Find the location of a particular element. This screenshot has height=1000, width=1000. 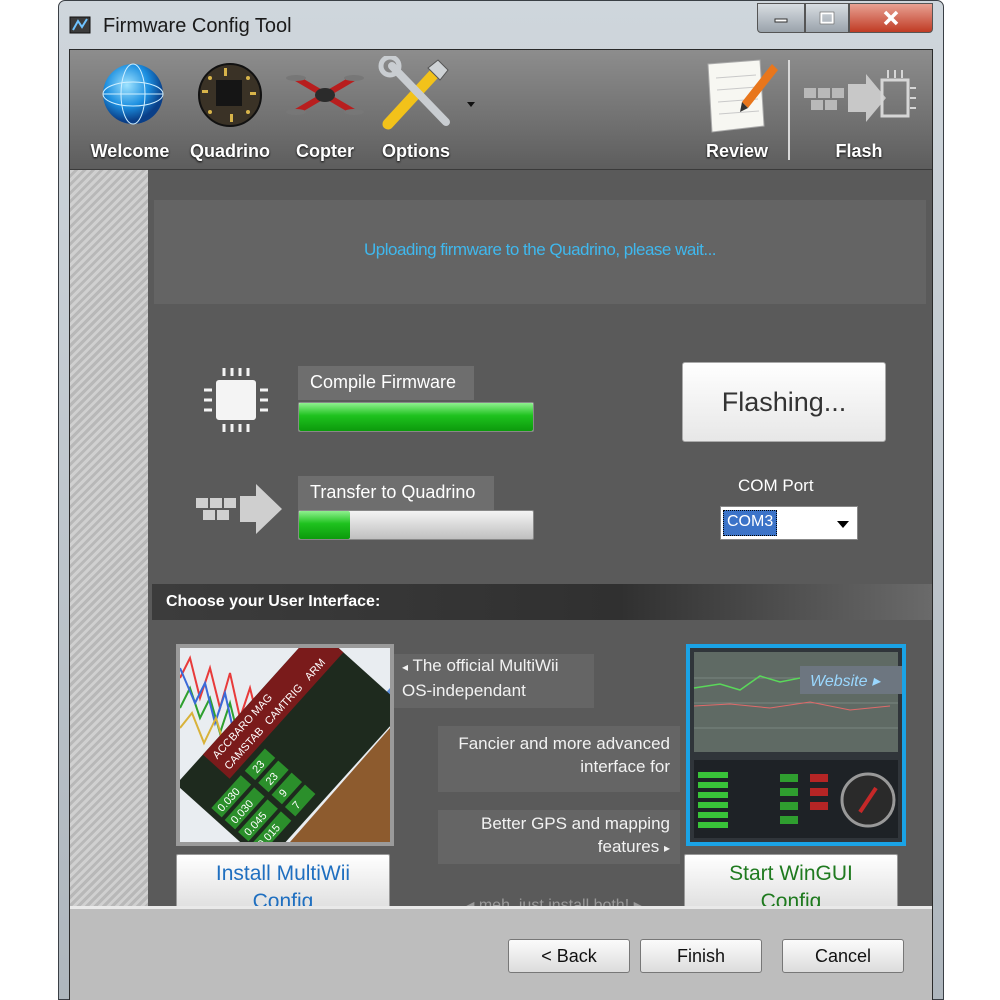

start-button-line1: Start WinGUI is located at coordinates (791, 873).